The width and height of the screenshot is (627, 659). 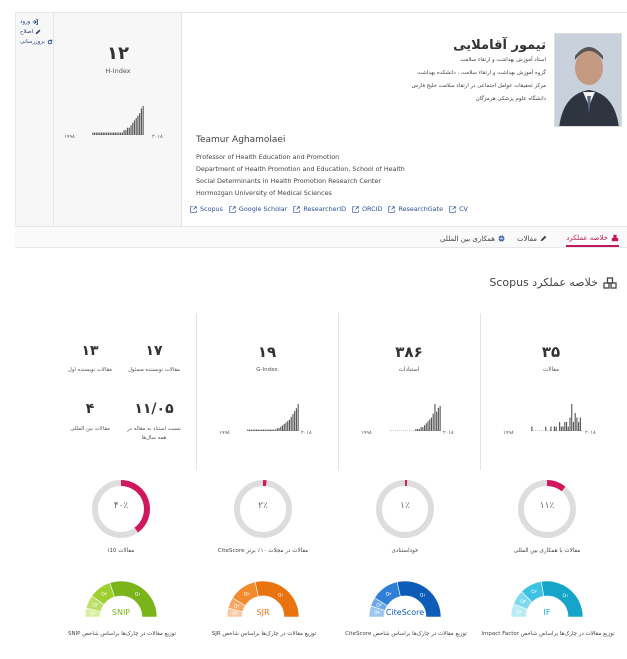 What do you see at coordinates (121, 506) in the screenshot?
I see `i10-gauge-value: ۴۰٪` at bounding box center [121, 506].